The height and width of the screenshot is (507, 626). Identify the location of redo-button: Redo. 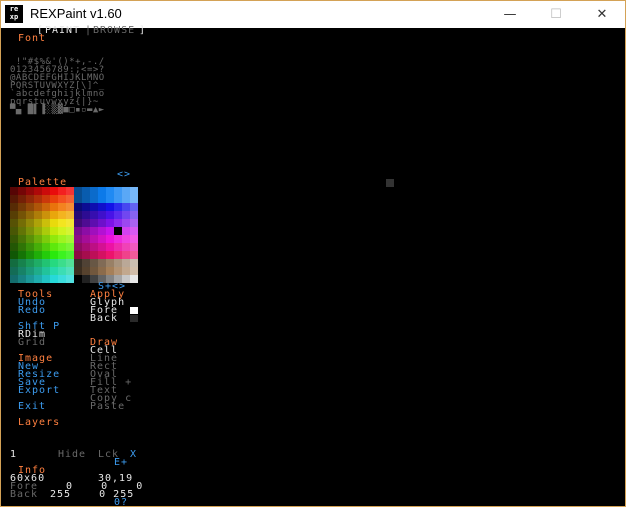
(32, 311).